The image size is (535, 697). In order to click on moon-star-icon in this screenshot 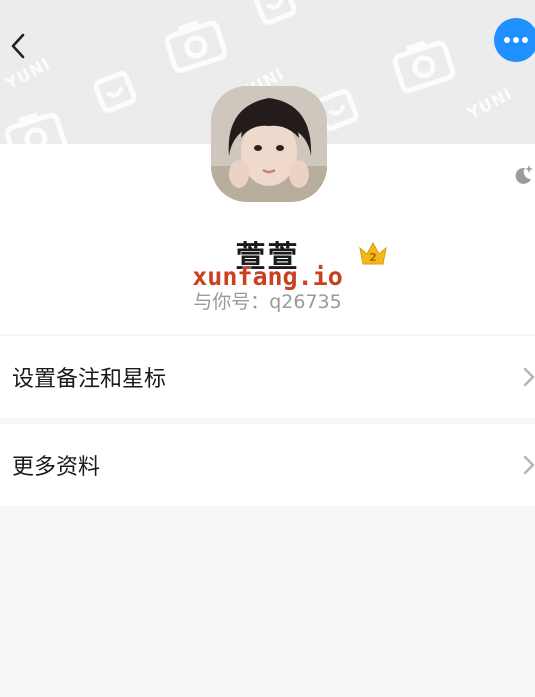, I will do `click(523, 175)`.